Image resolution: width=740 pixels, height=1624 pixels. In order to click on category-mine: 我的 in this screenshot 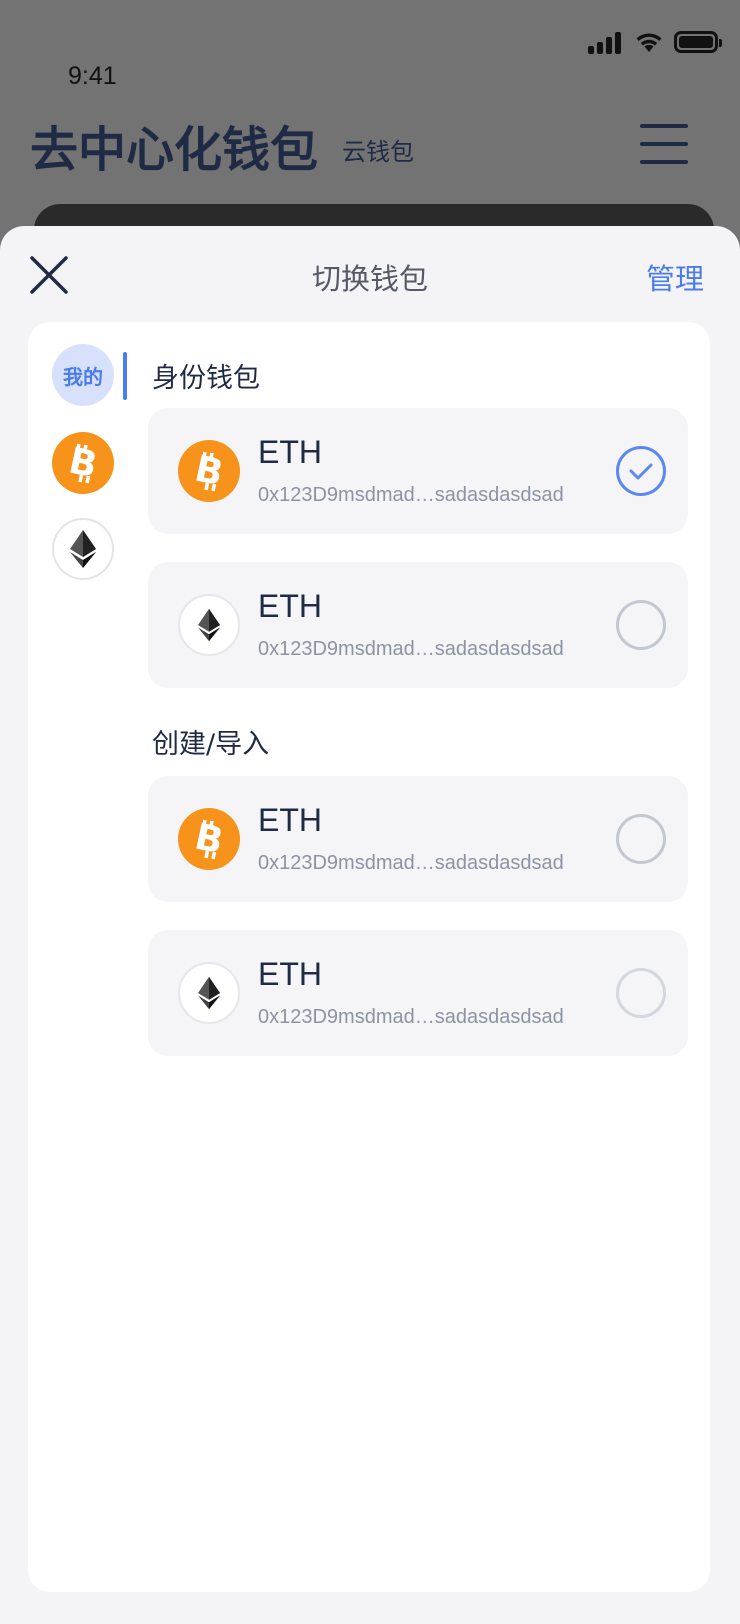, I will do `click(83, 375)`.